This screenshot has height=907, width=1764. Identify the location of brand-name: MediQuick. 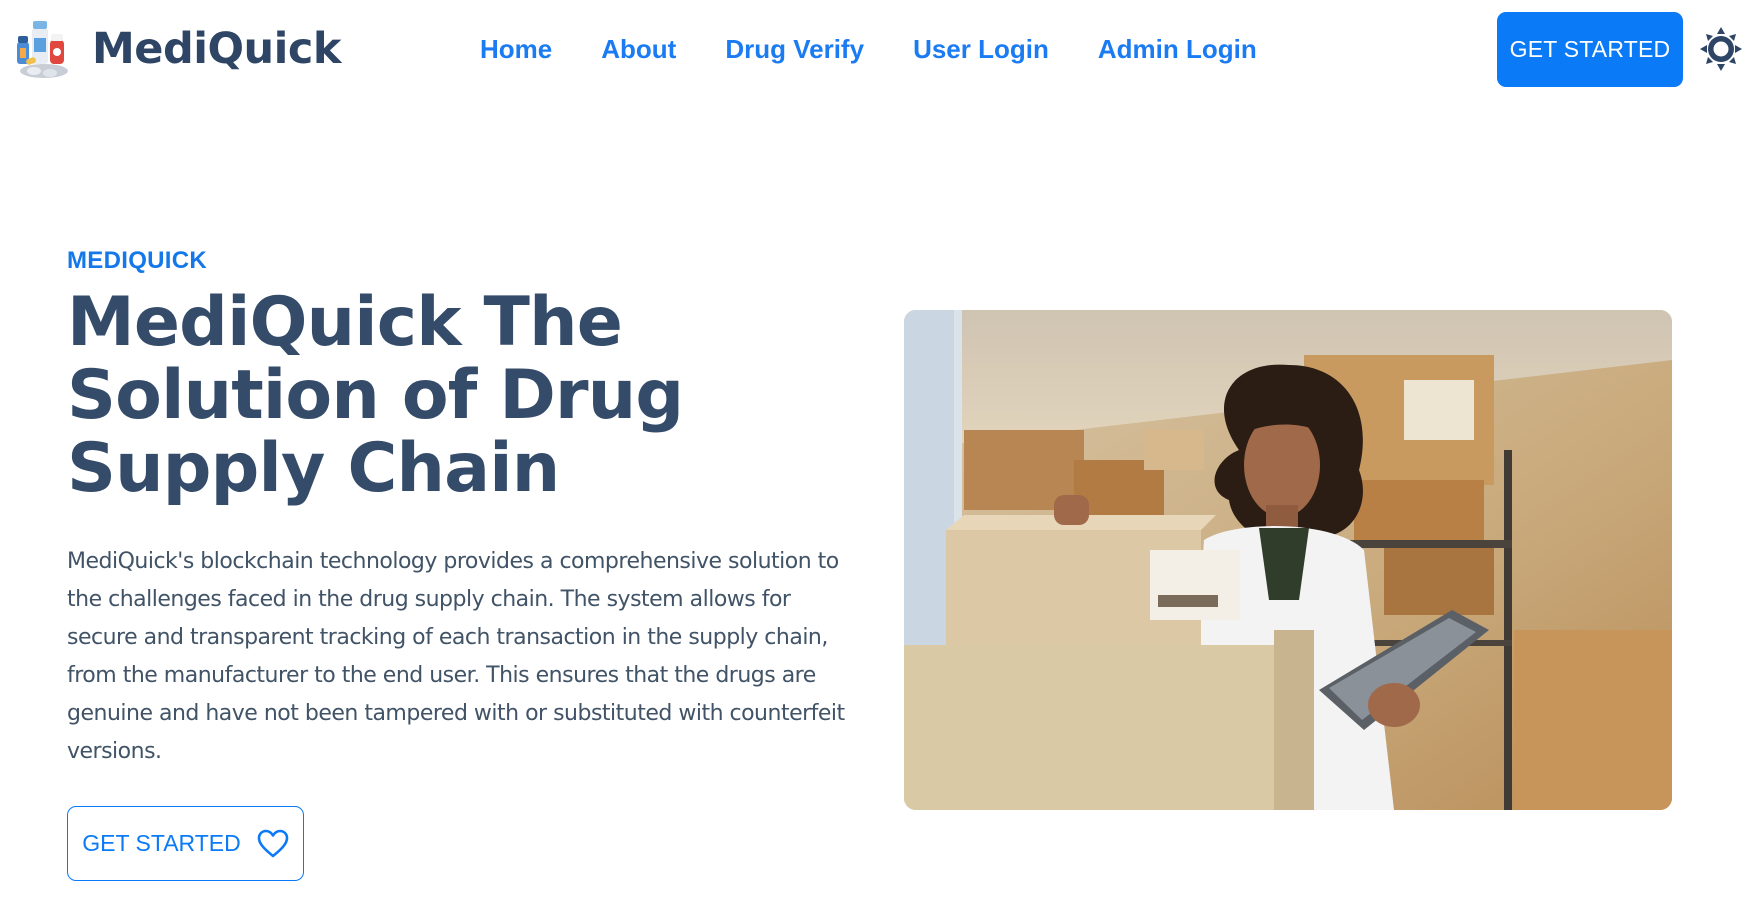
(216, 48).